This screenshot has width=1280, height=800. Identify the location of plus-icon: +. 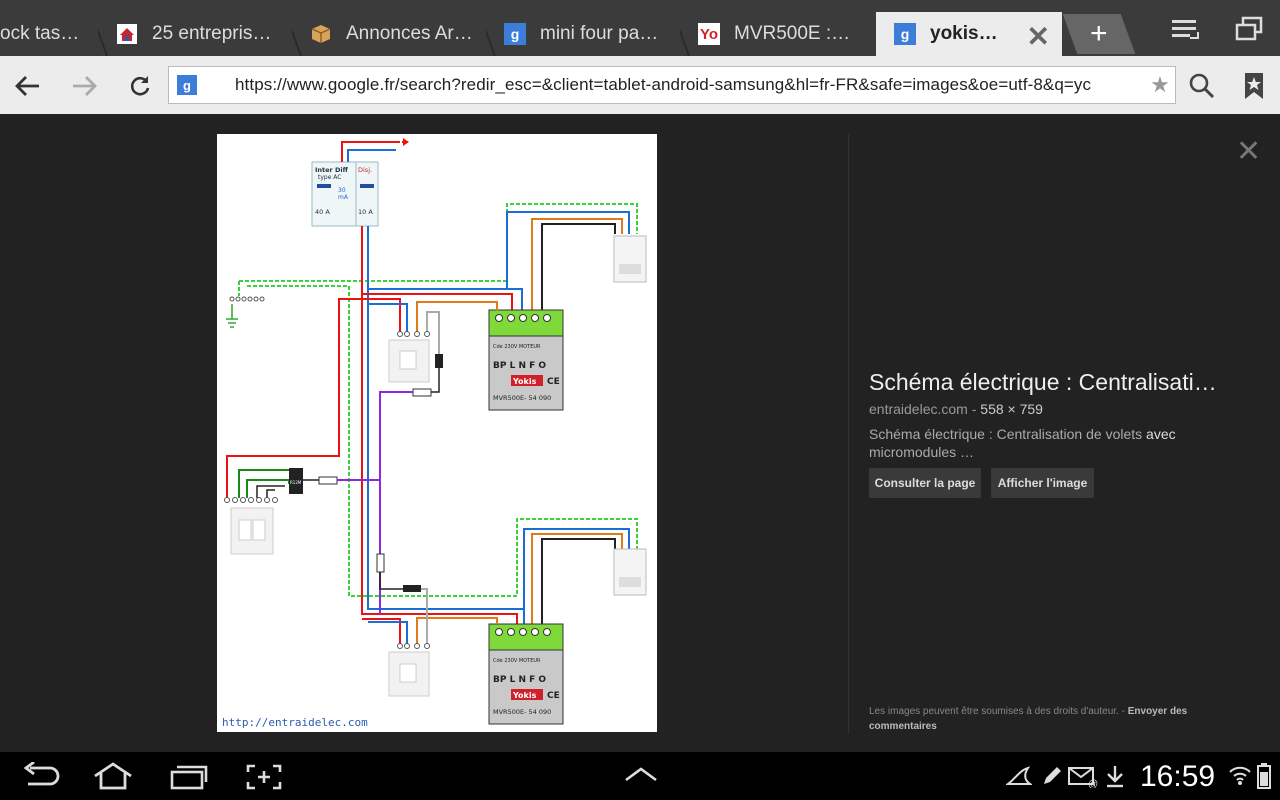
(1099, 33).